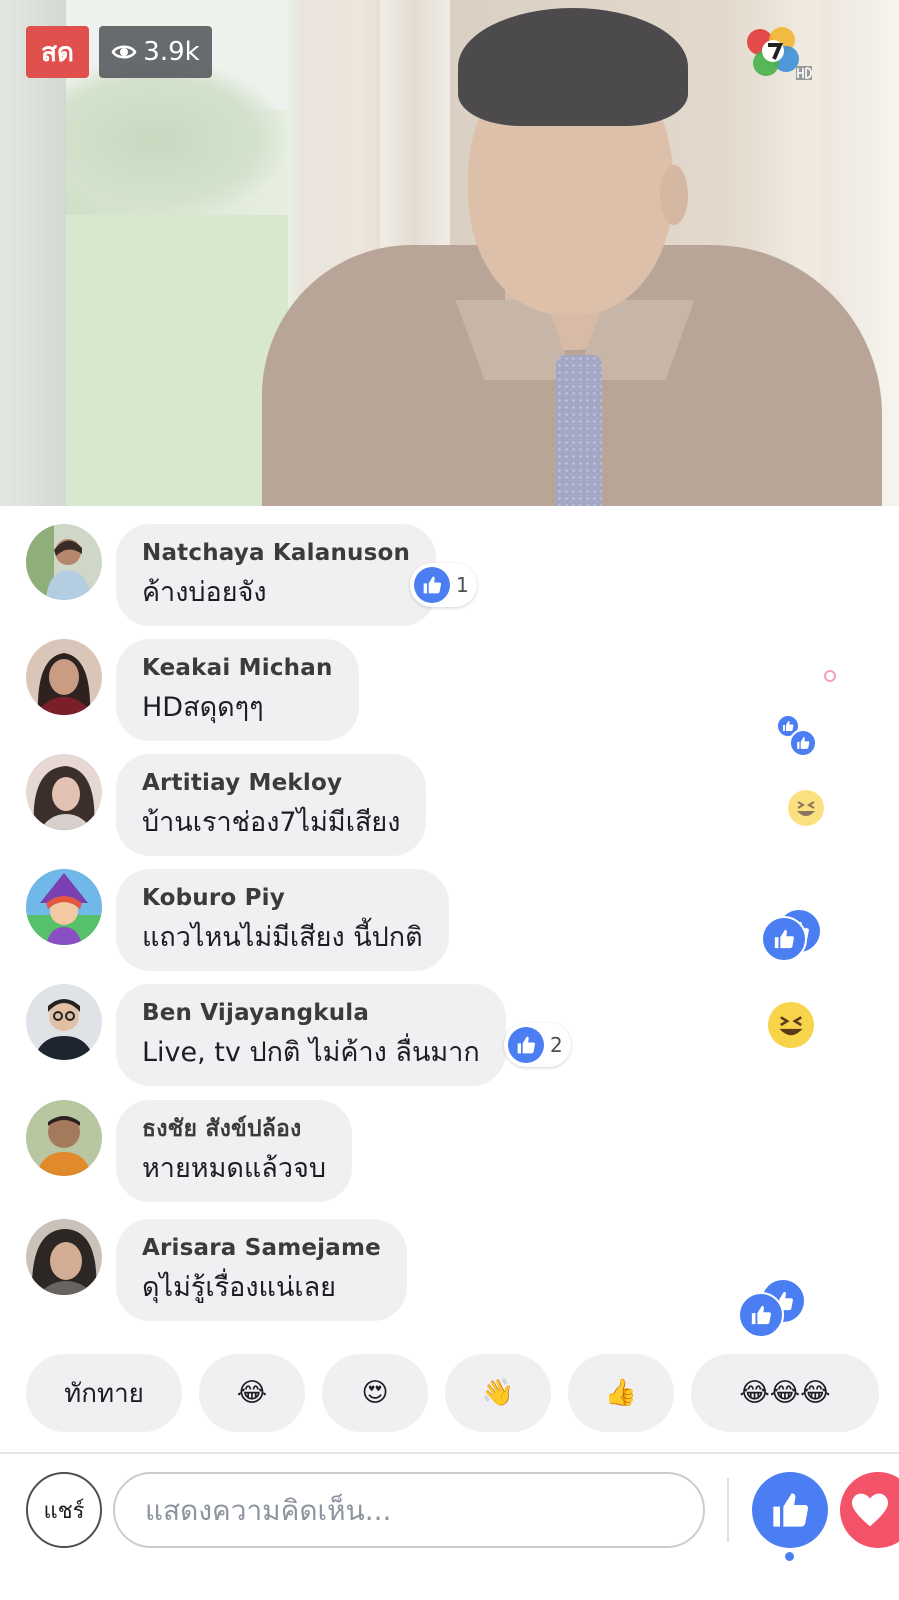  What do you see at coordinates (57, 52) in the screenshot?
I see `live-badge: สด` at bounding box center [57, 52].